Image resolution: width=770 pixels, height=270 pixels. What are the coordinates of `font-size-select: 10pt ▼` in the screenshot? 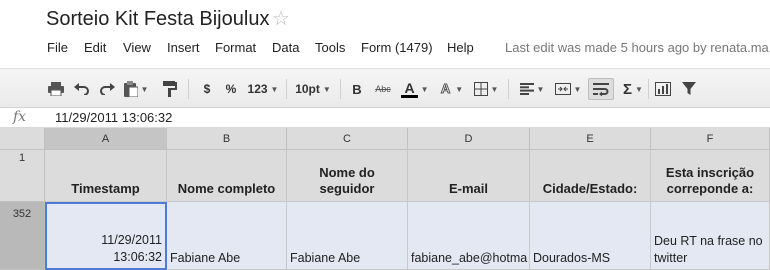 It's located at (313, 89).